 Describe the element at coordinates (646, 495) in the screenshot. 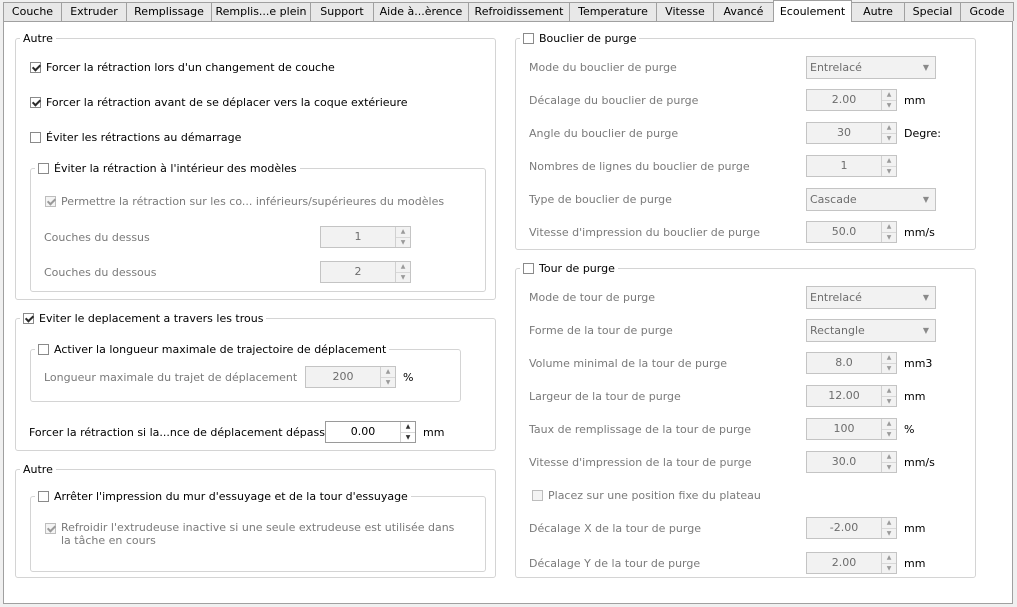

I see `fixed-position-row: Placez sur une position fixe du plateau` at that location.